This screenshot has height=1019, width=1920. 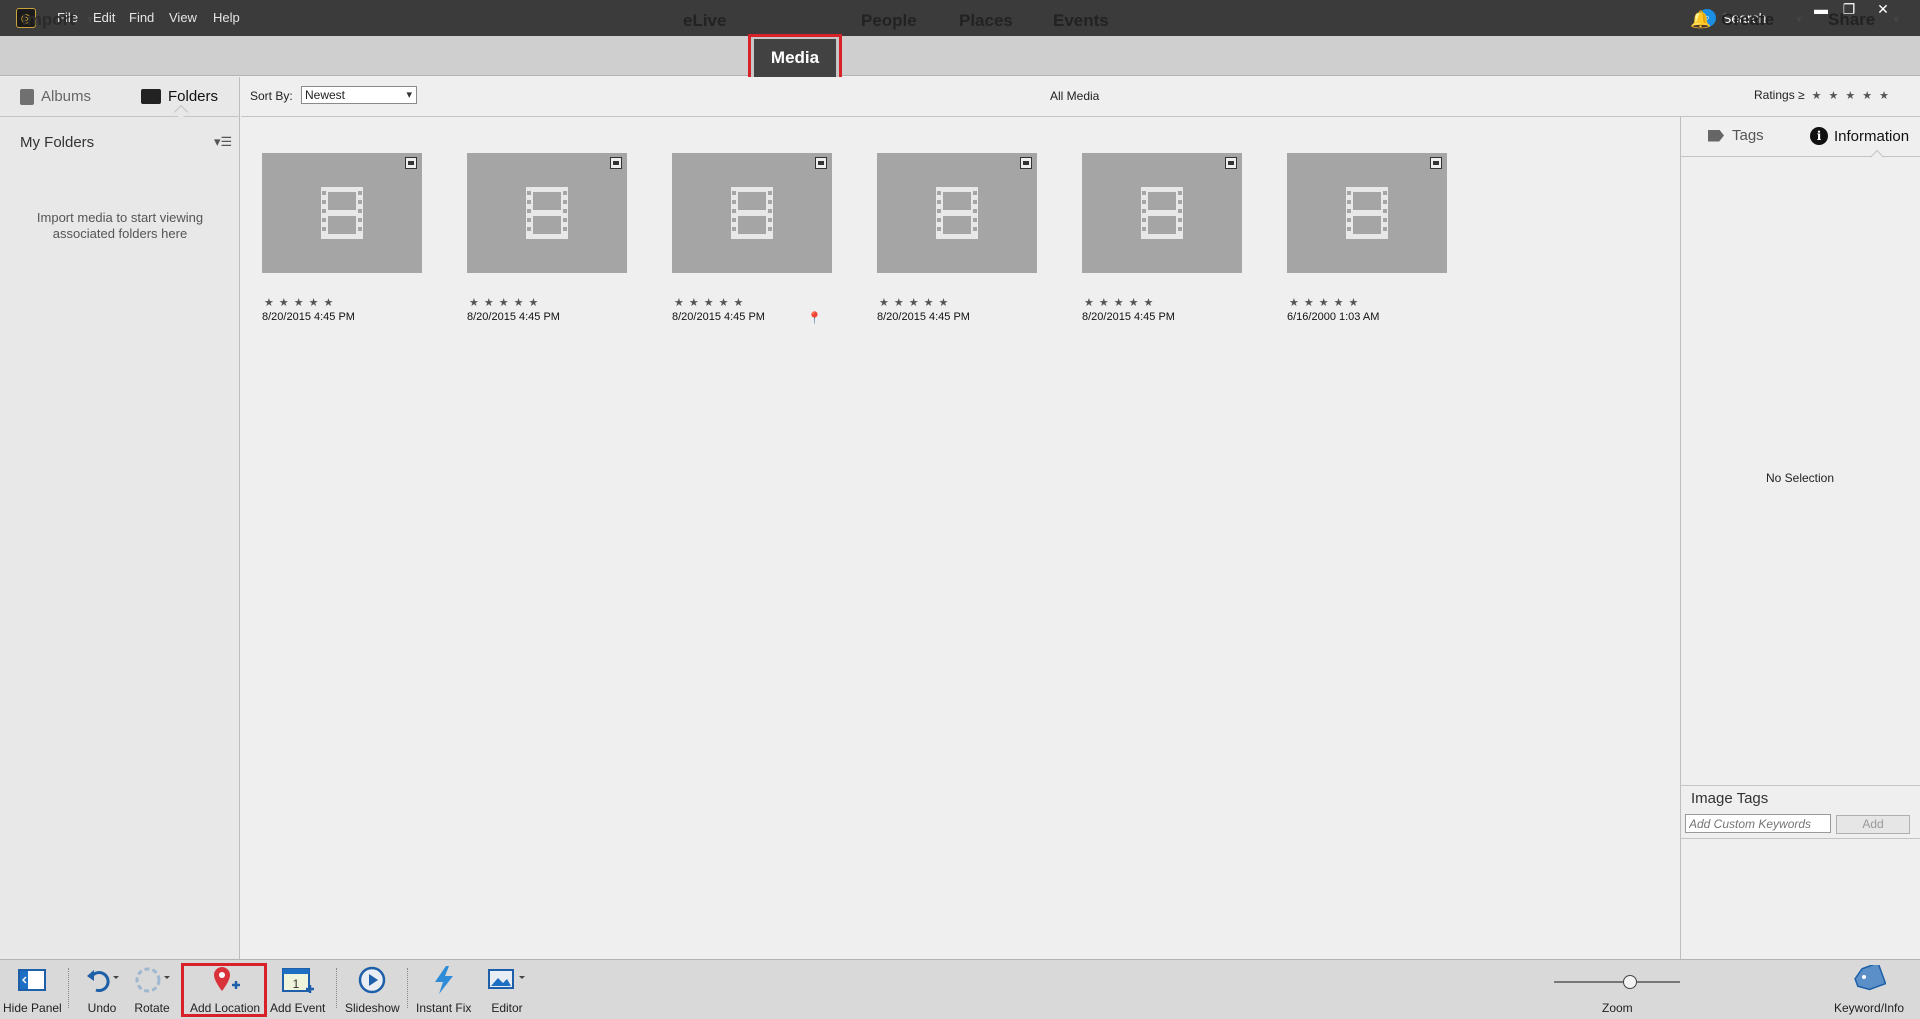 I want to click on tab-places: Places, so click(x=986, y=21).